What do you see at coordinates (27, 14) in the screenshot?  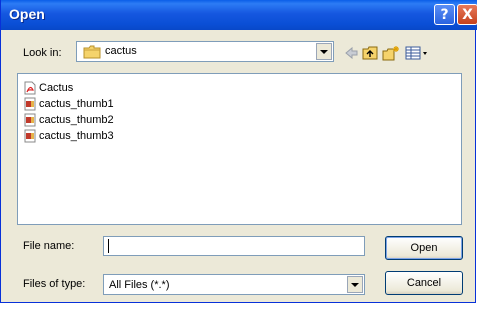 I see `window-title: Open` at bounding box center [27, 14].